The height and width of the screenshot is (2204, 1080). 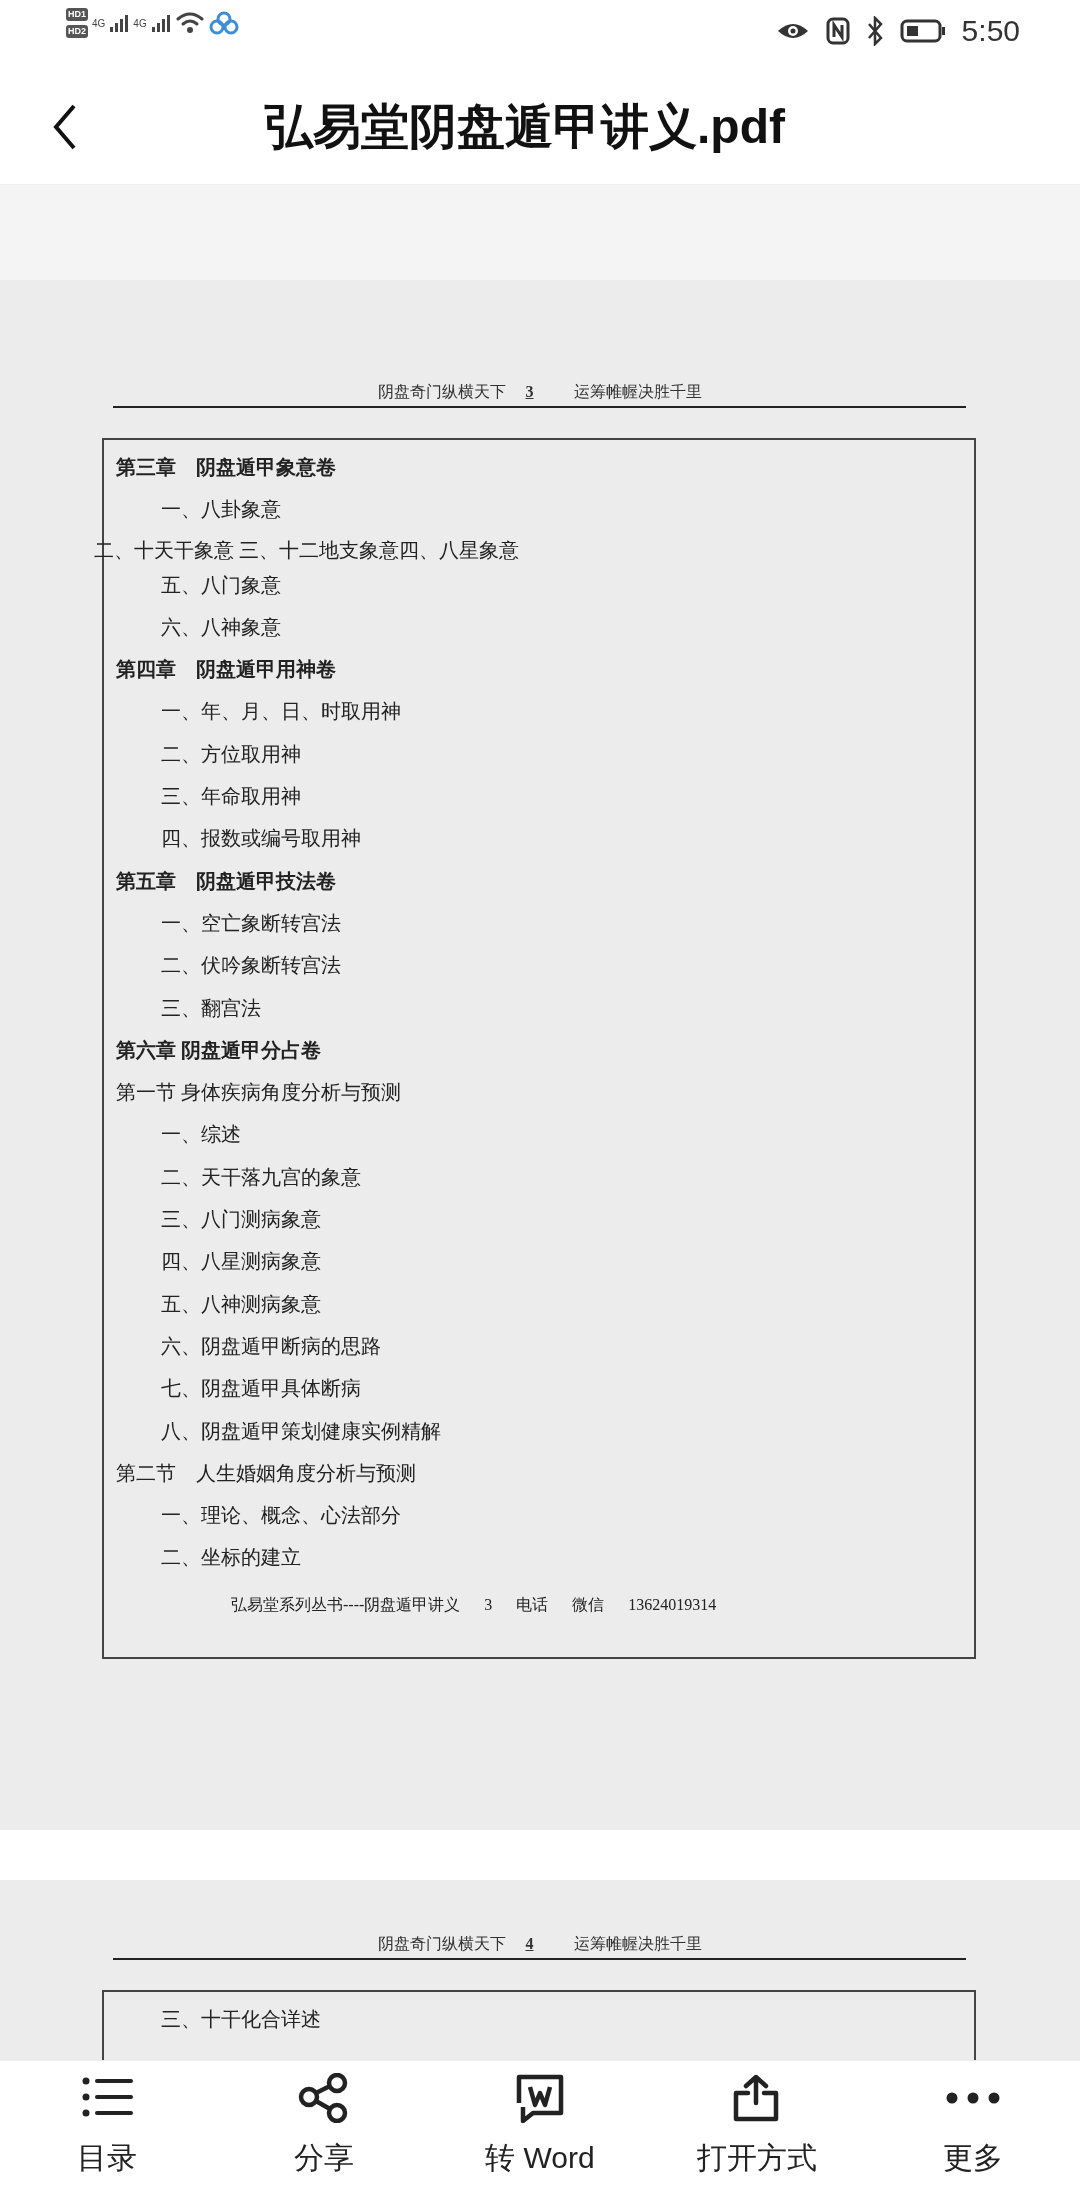 I want to click on cloud-rings-icon, so click(x=223, y=23).